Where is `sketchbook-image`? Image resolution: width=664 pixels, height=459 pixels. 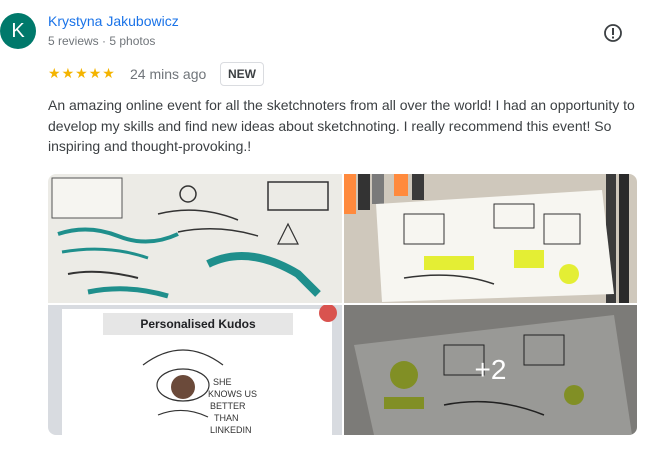
sketchbook-image is located at coordinates (490, 238).